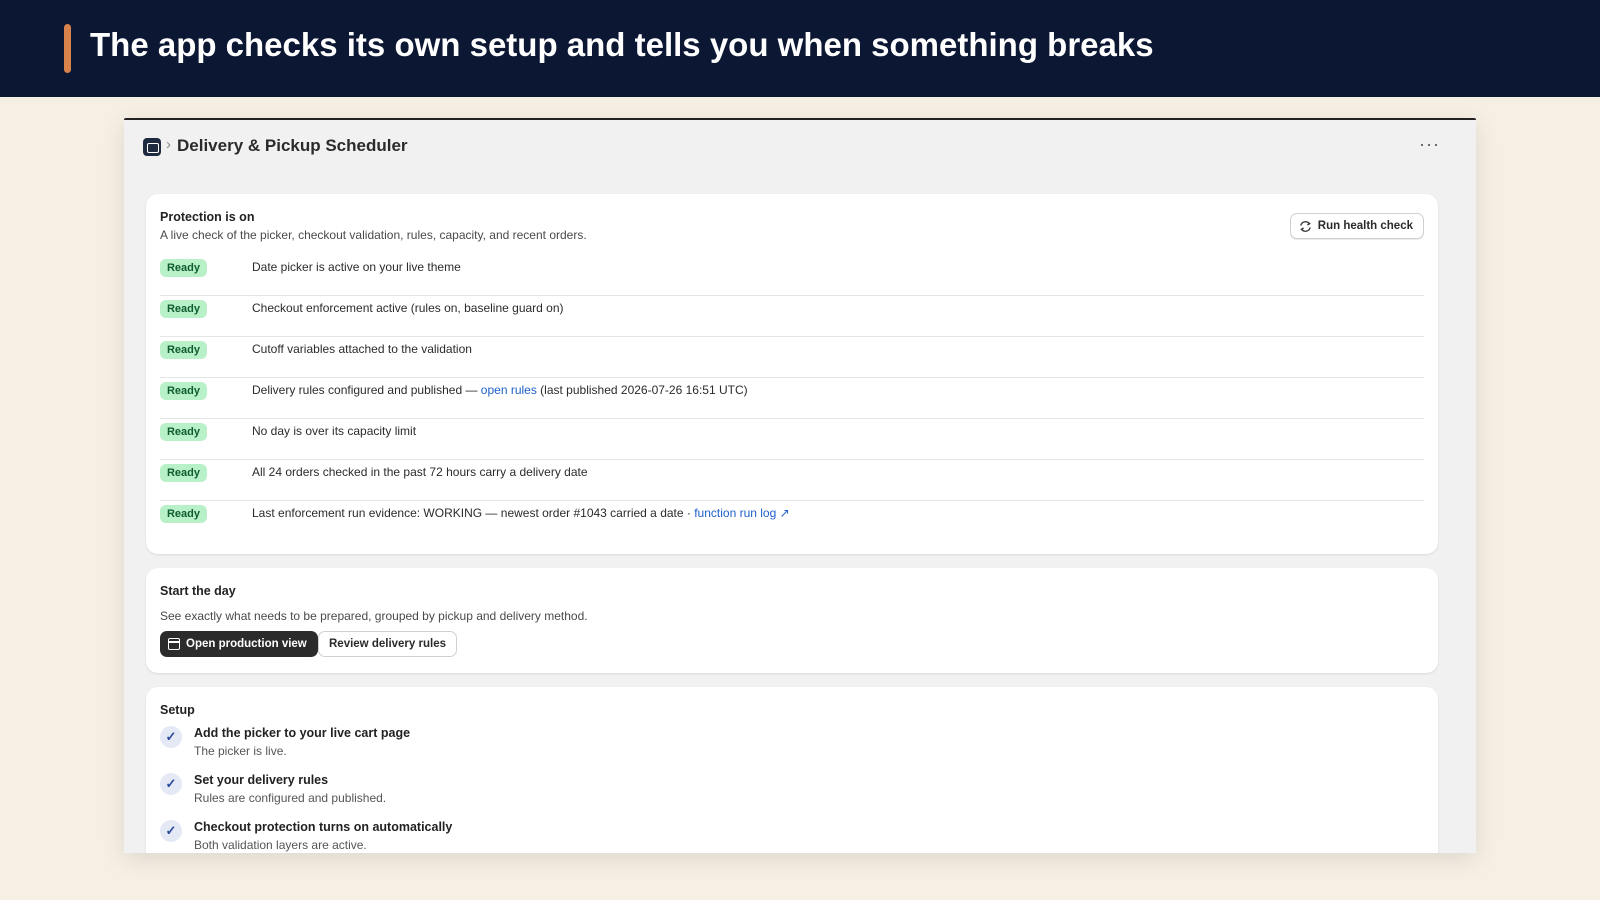 This screenshot has width=1600, height=900. Describe the element at coordinates (261, 780) in the screenshot. I see `setup-step-title: Set your delivery rules` at that location.